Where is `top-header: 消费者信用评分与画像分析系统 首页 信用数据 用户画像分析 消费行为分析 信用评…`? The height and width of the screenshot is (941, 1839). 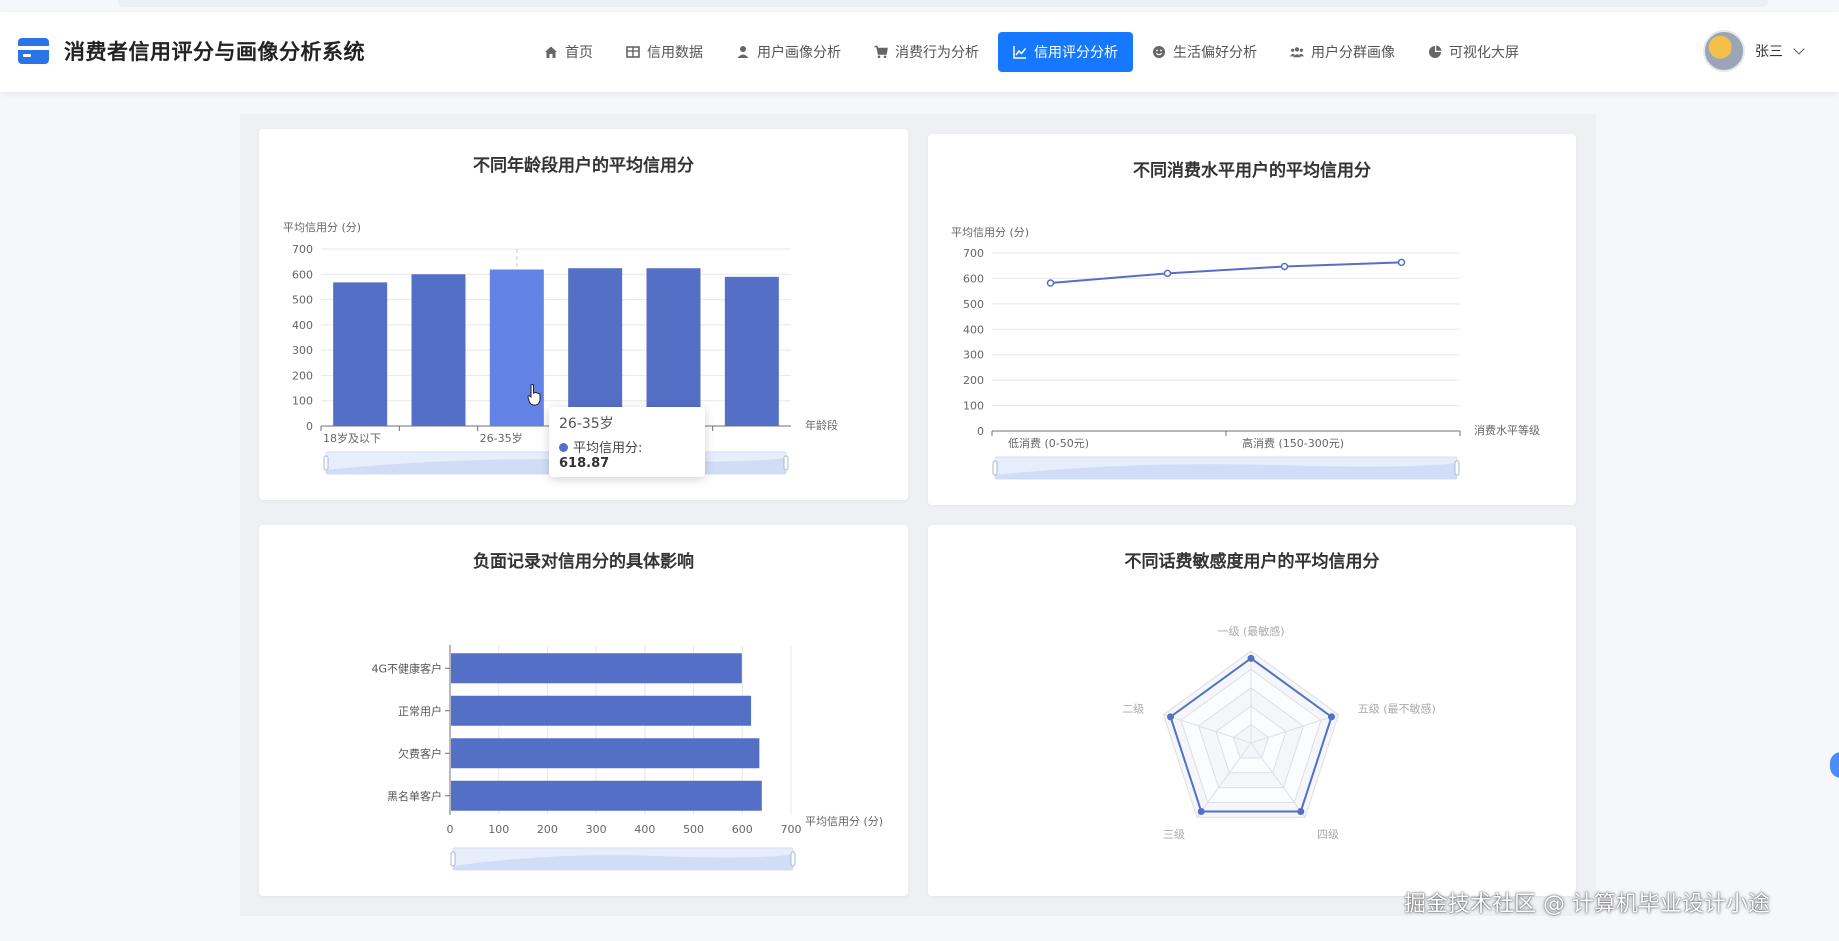 top-header: 消费者信用评分与画像分析系统 首页 信用数据 用户画像分析 消费行为分析 信用评… is located at coordinates (919, 52).